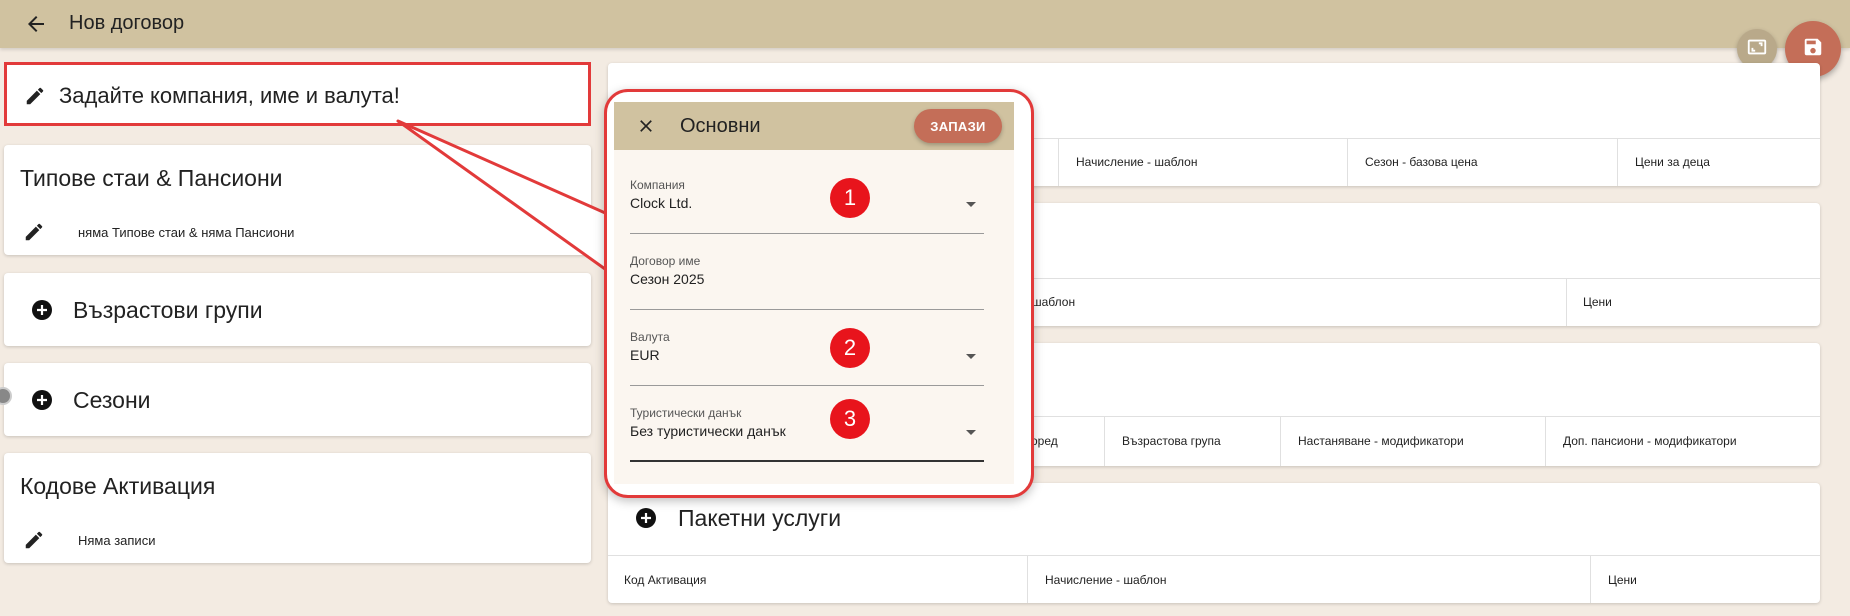  I want to click on company-select: Компания Clock Ltd., so click(807, 206).